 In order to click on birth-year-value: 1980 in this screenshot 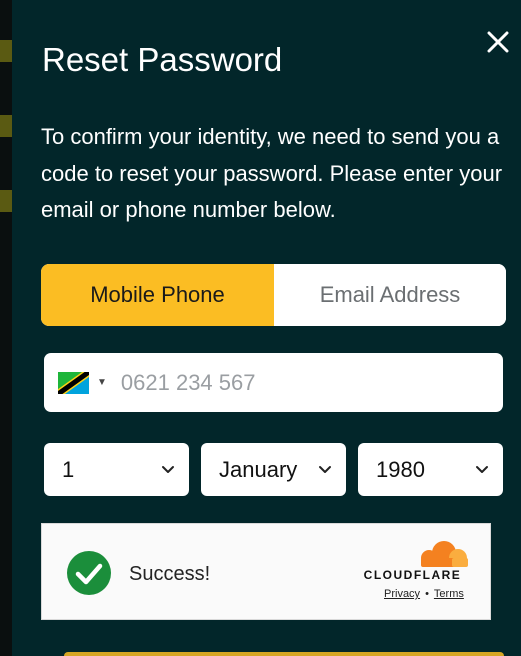, I will do `click(400, 469)`.